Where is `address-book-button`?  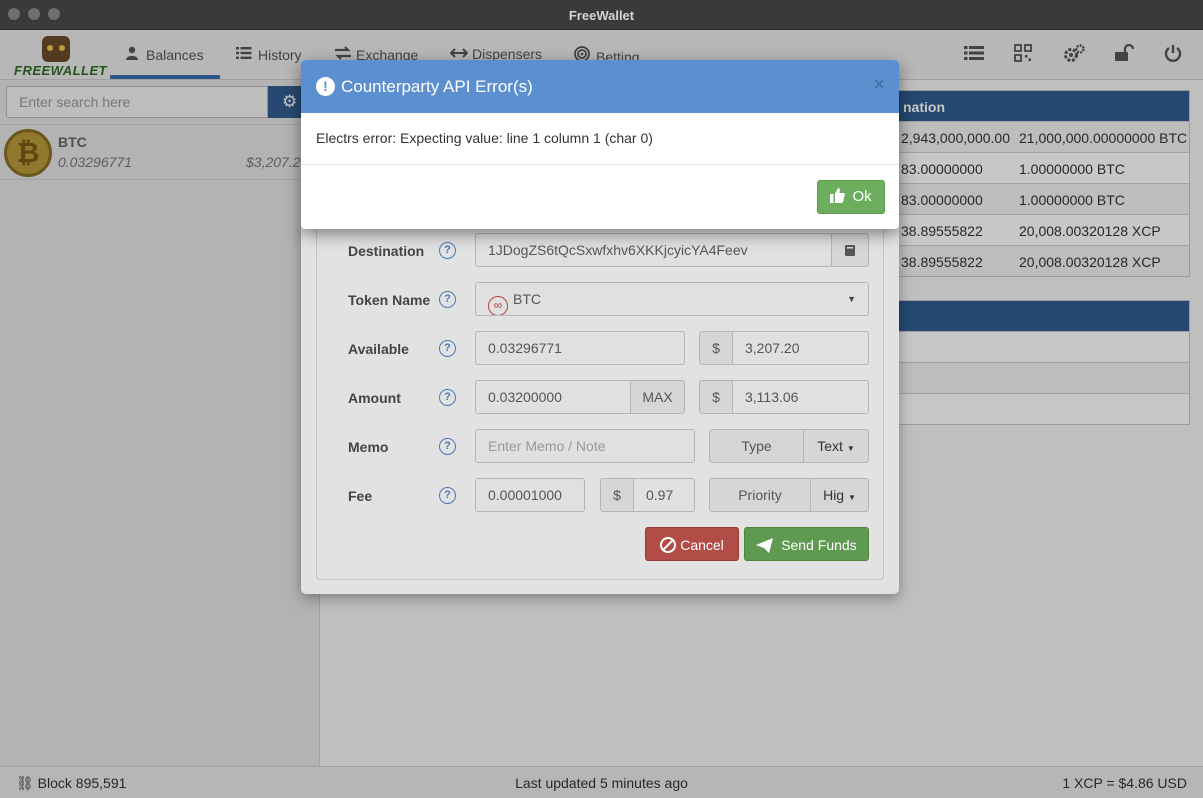
address-book-button is located at coordinates (850, 250).